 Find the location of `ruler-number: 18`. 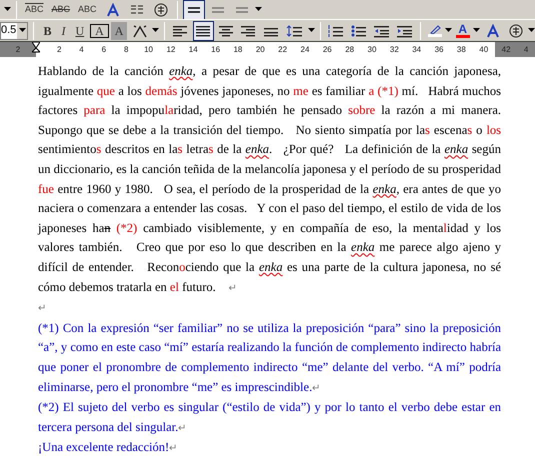

ruler-number: 18 is located at coordinates (238, 50).